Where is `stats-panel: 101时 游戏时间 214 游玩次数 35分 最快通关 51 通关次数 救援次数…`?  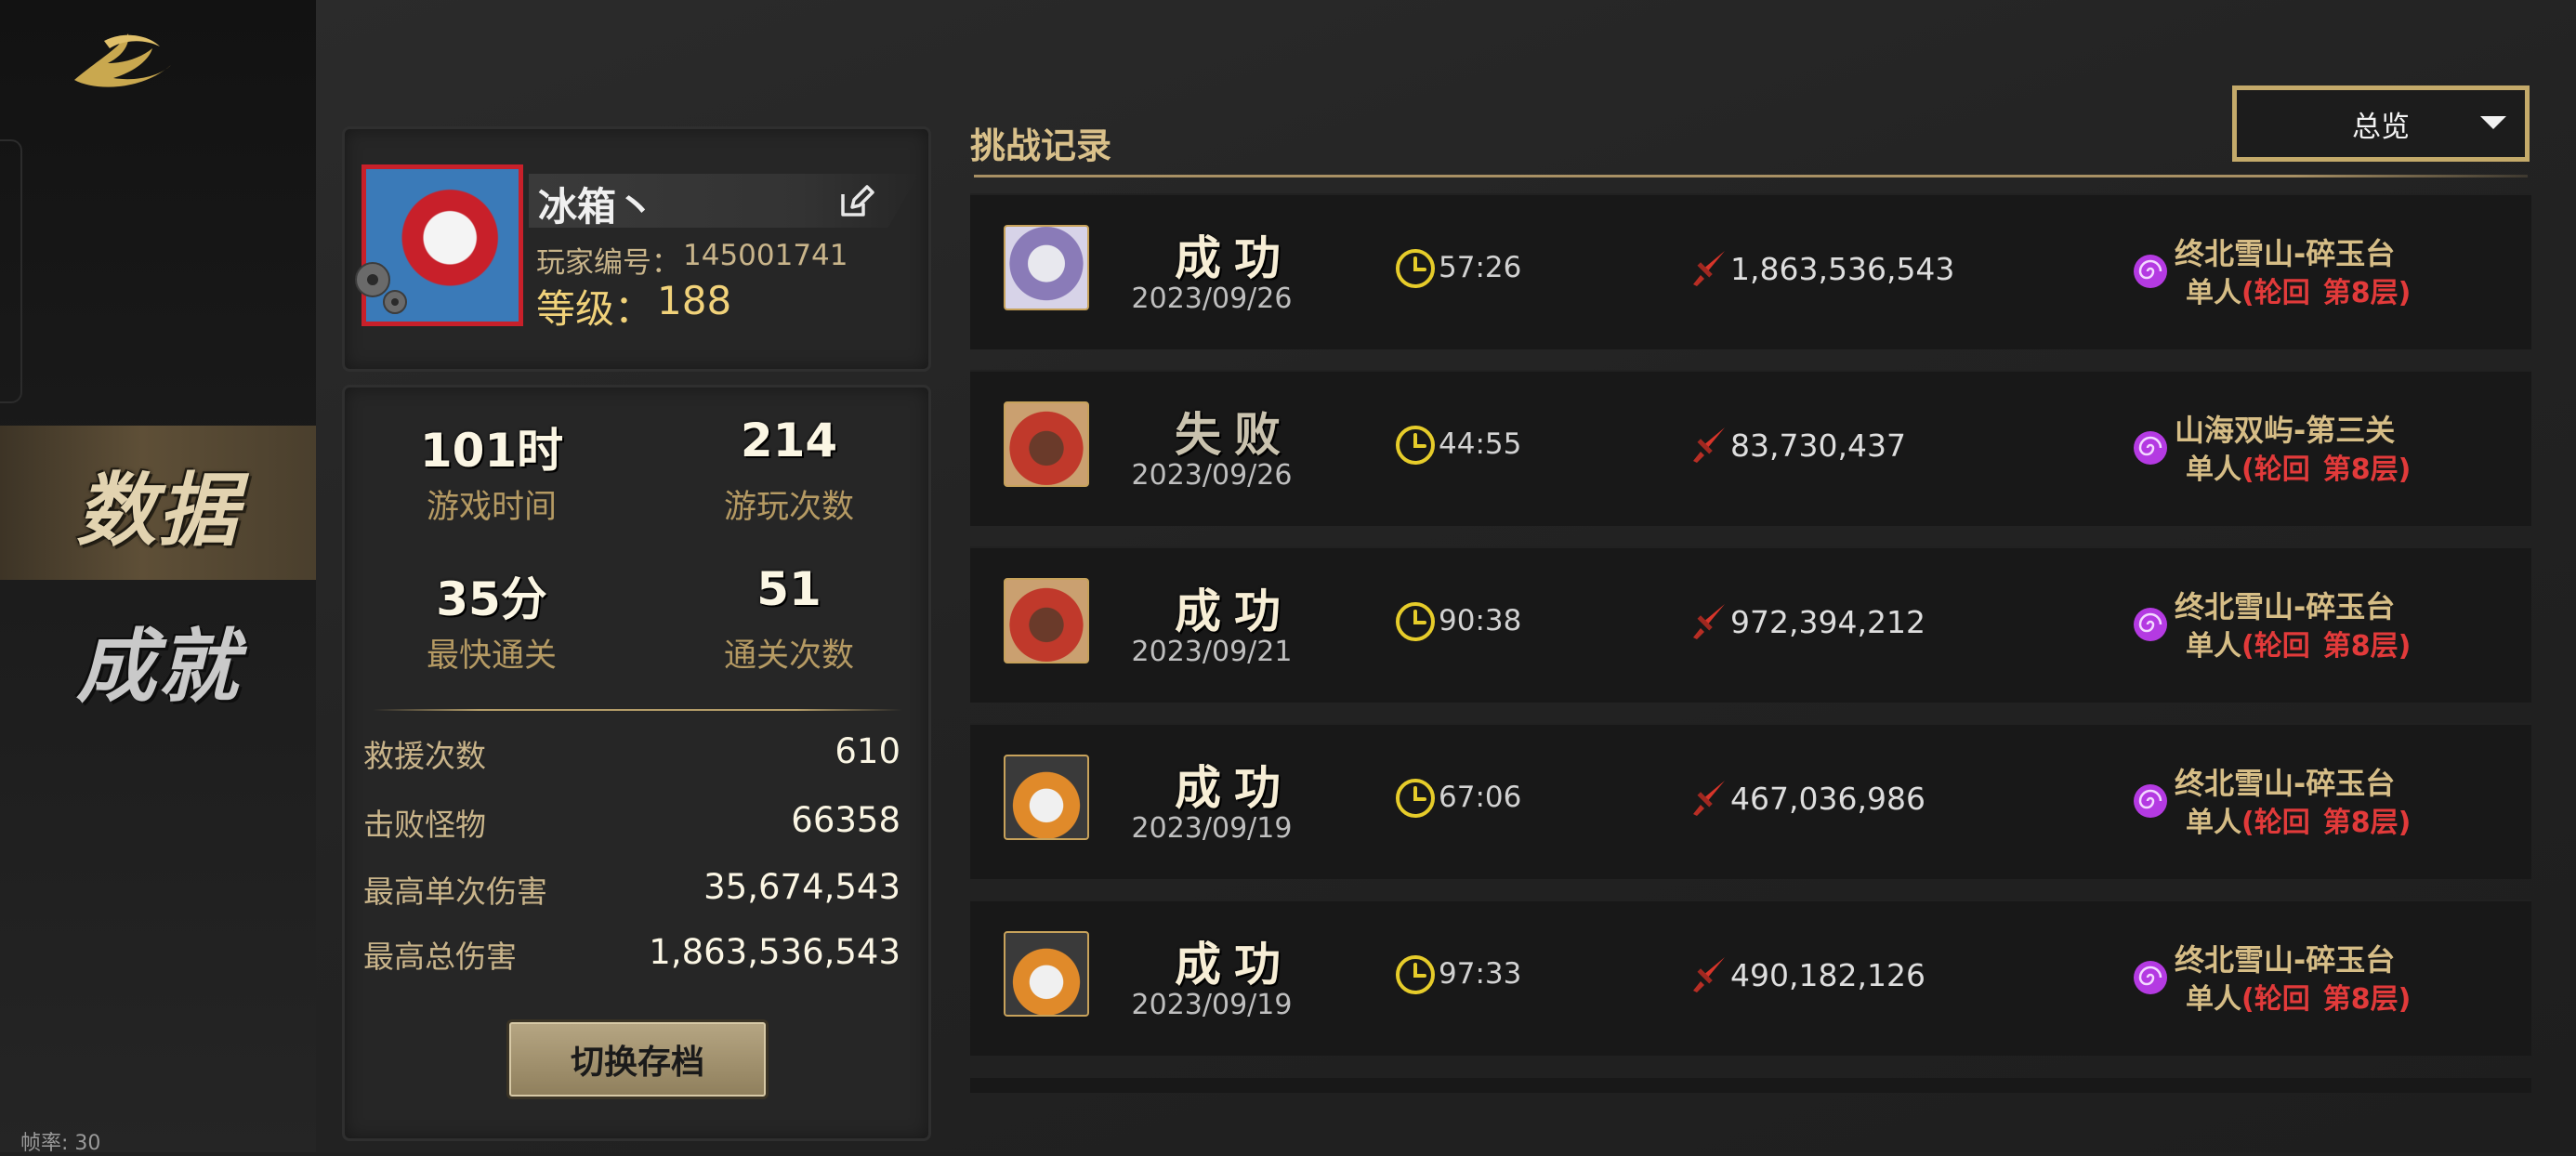 stats-panel: 101时 游戏时间 214 游玩次数 35分 最快通关 51 通关次数 救援次数… is located at coordinates (636, 763).